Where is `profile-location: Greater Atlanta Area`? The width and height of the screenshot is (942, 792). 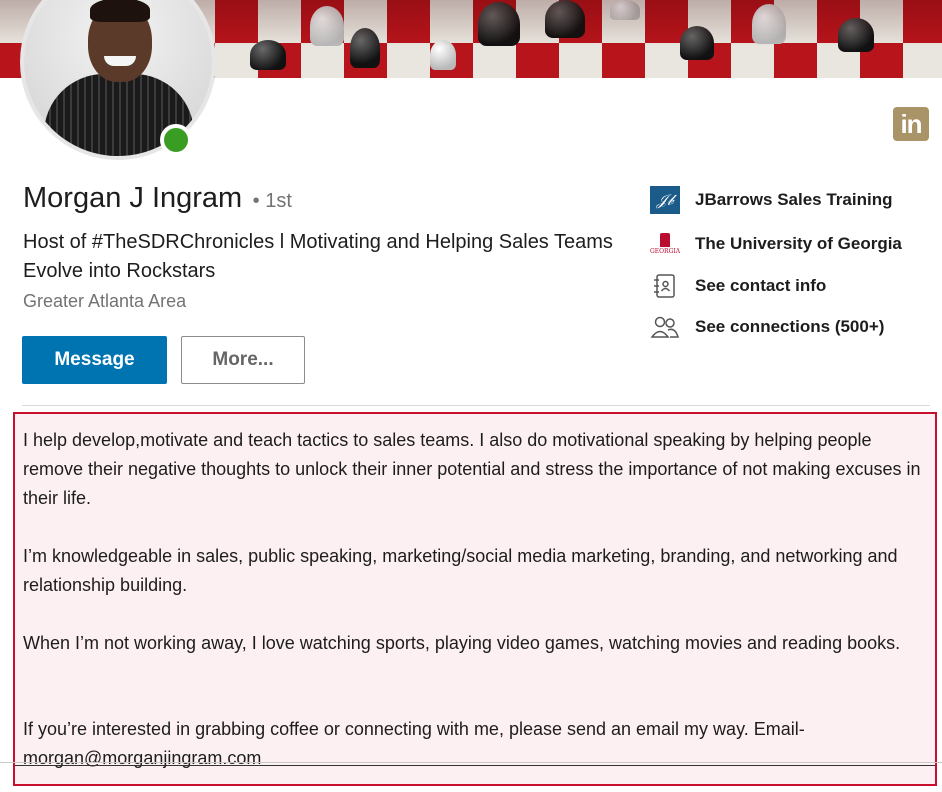
profile-location: Greater Atlanta Area is located at coordinates (105, 301).